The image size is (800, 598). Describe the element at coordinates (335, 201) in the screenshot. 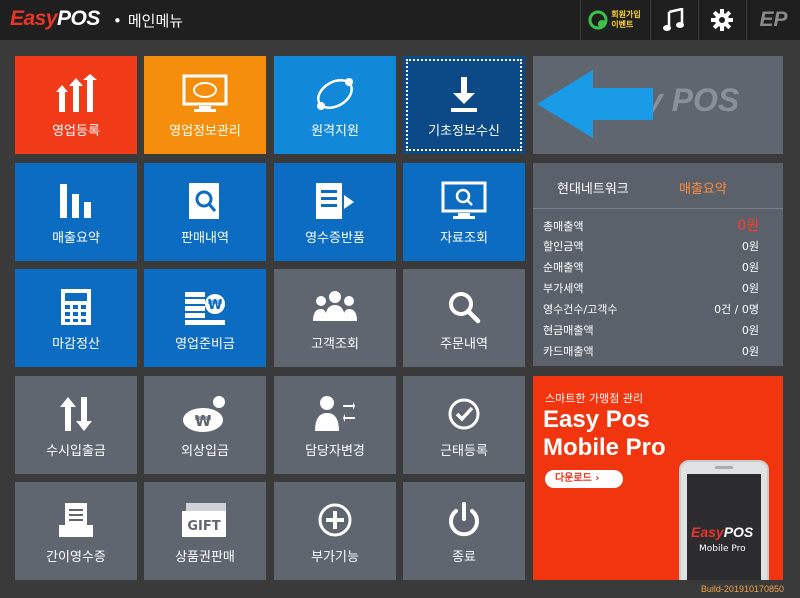

I see `receipt-return-icon` at that location.